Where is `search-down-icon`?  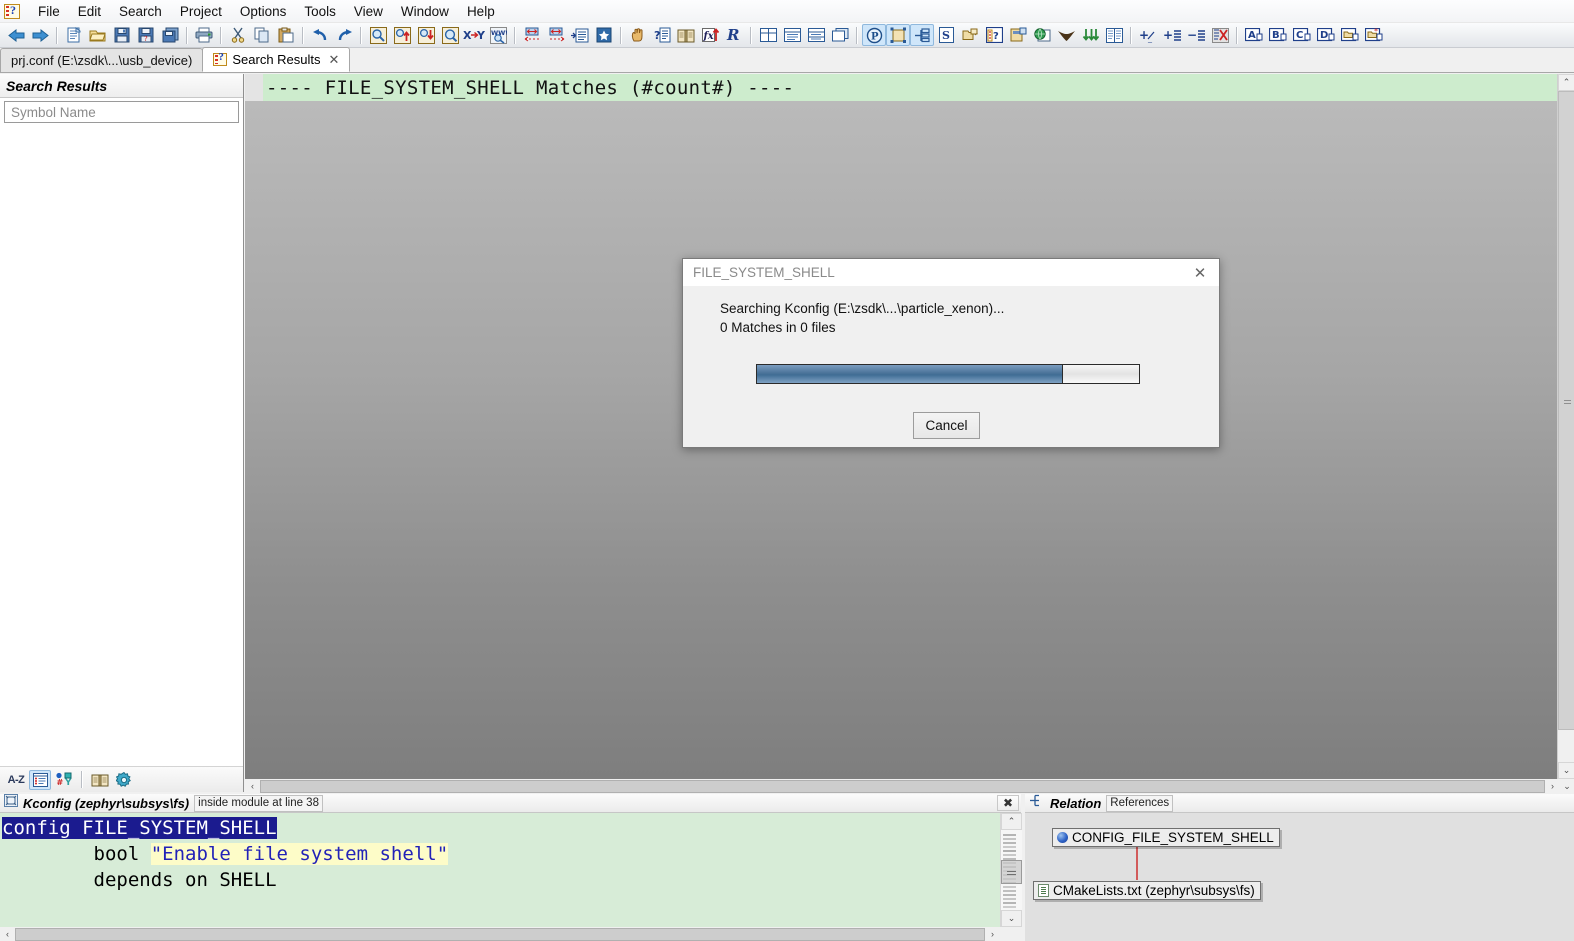 search-down-icon is located at coordinates (426, 35).